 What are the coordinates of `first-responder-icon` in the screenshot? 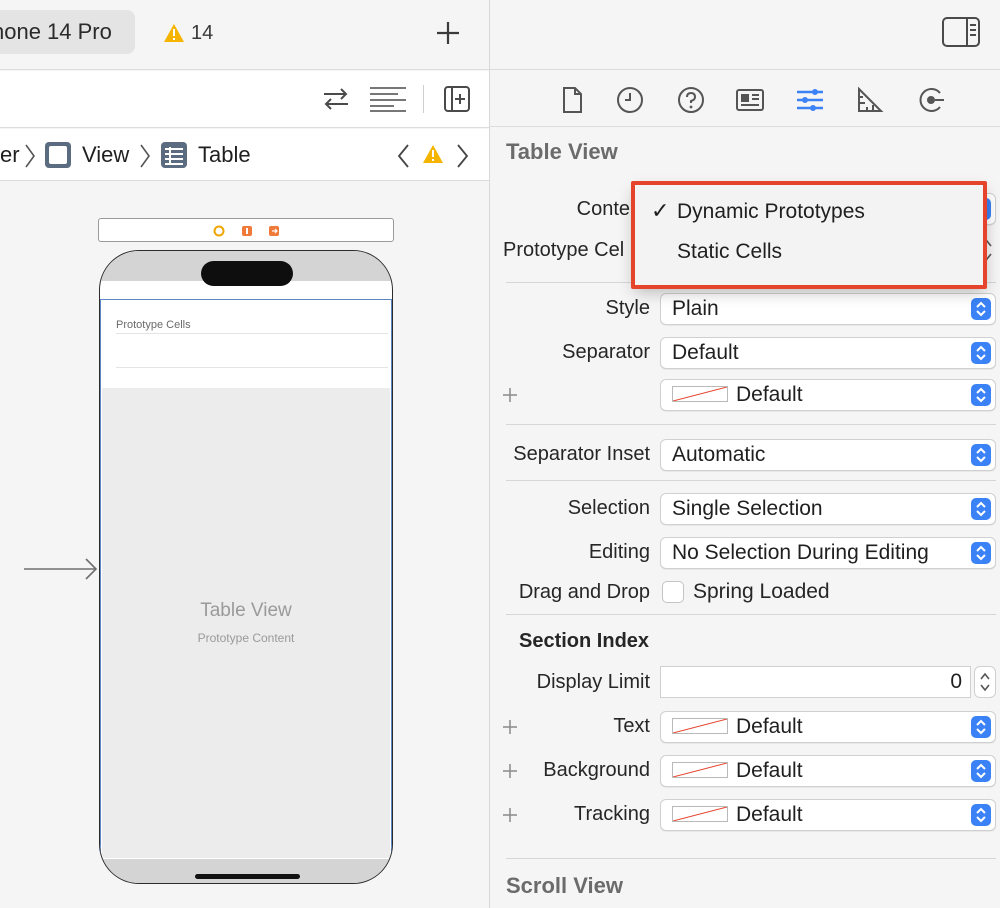 It's located at (247, 231).